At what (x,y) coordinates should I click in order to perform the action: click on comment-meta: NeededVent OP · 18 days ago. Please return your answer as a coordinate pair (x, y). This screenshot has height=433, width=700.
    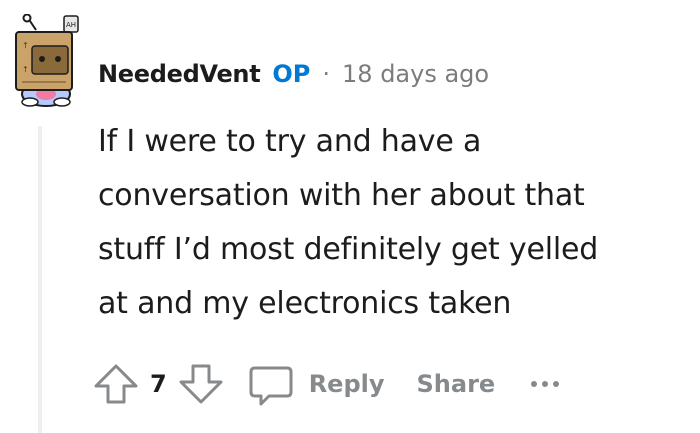
    Looking at the image, I should click on (293, 74).